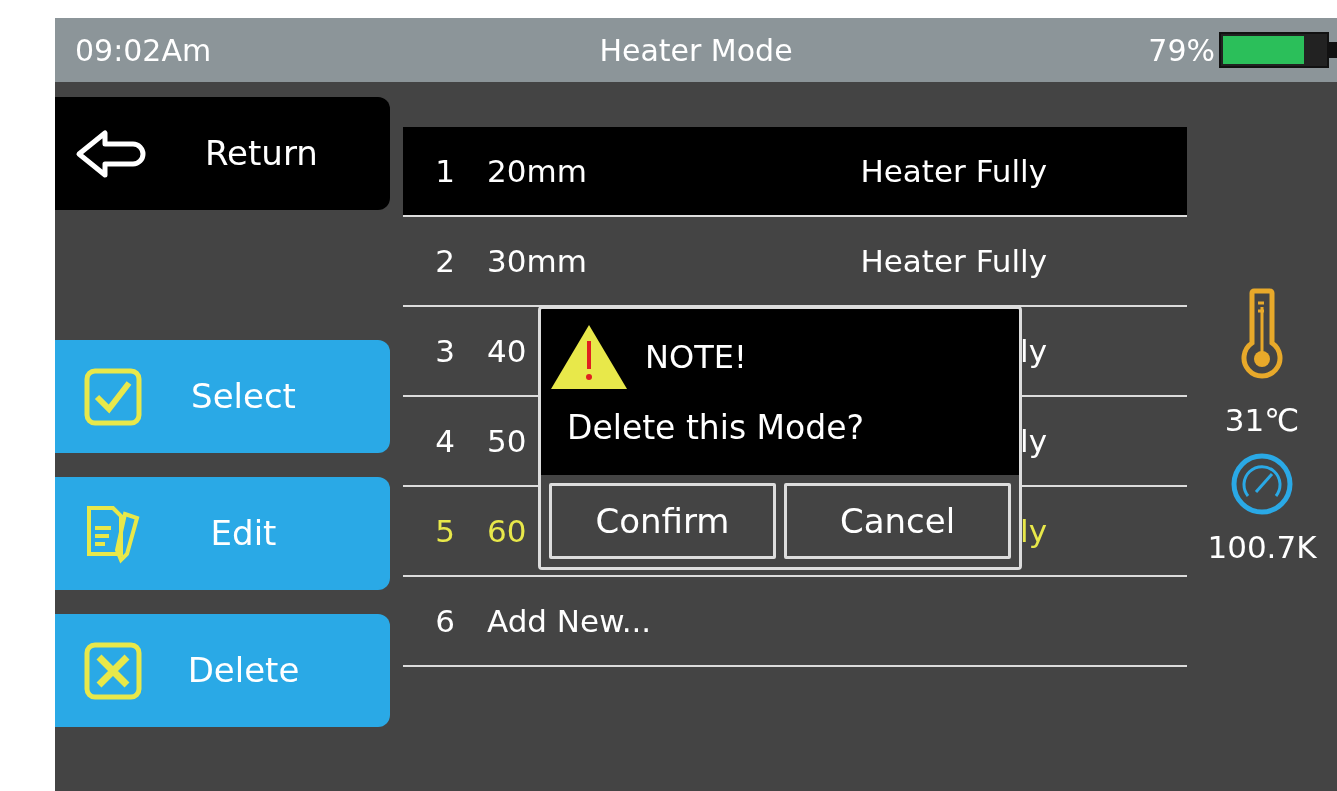 Image resolution: width=1337 pixels, height=791 pixels. I want to click on mode-name: 60, so click(507, 530).